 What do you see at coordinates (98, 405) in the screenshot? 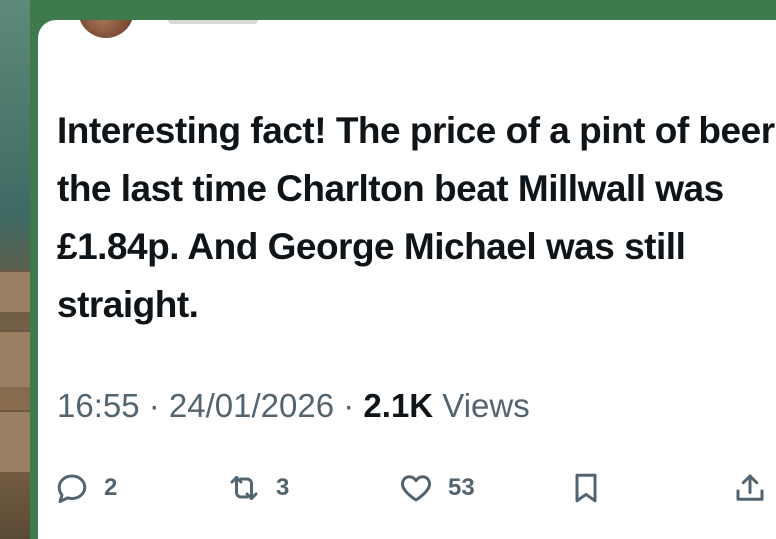
I see `tweet-time: 16:55` at bounding box center [98, 405].